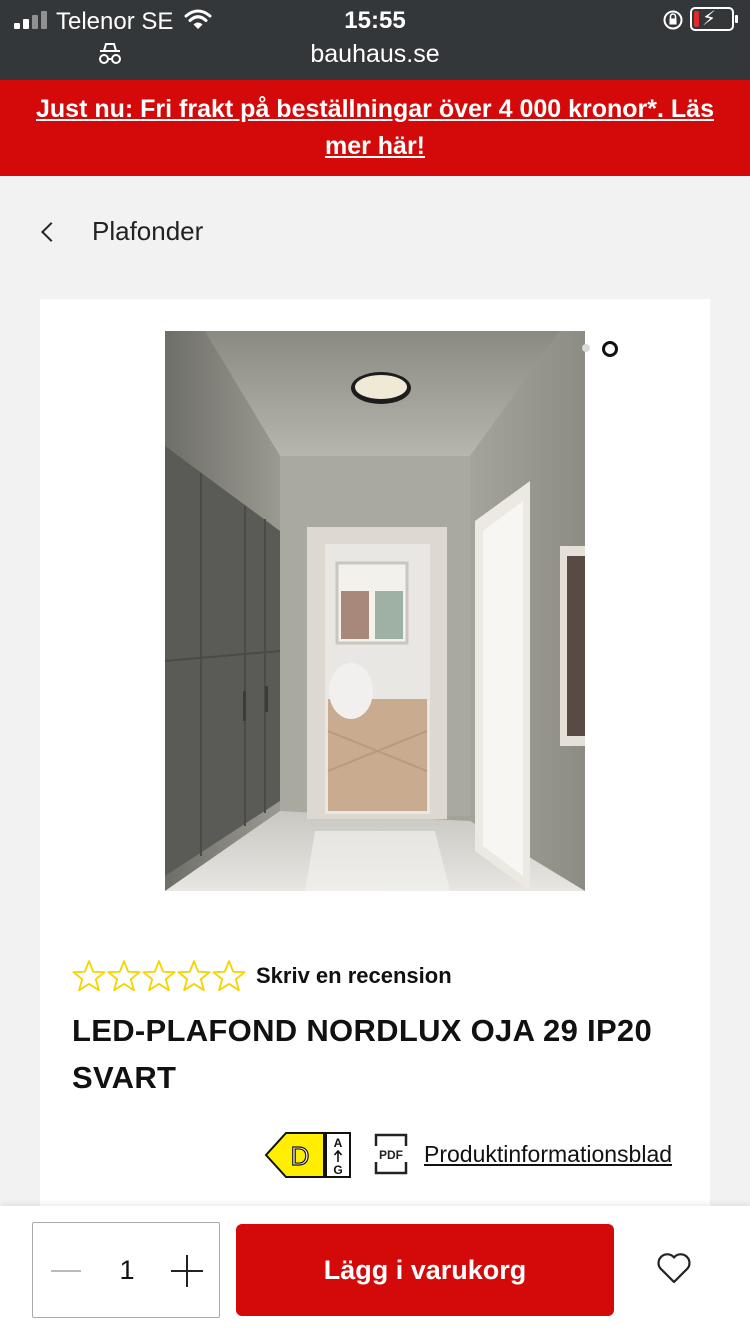 The width and height of the screenshot is (750, 1334). I want to click on quantity-stepper: 1, so click(126, 1270).